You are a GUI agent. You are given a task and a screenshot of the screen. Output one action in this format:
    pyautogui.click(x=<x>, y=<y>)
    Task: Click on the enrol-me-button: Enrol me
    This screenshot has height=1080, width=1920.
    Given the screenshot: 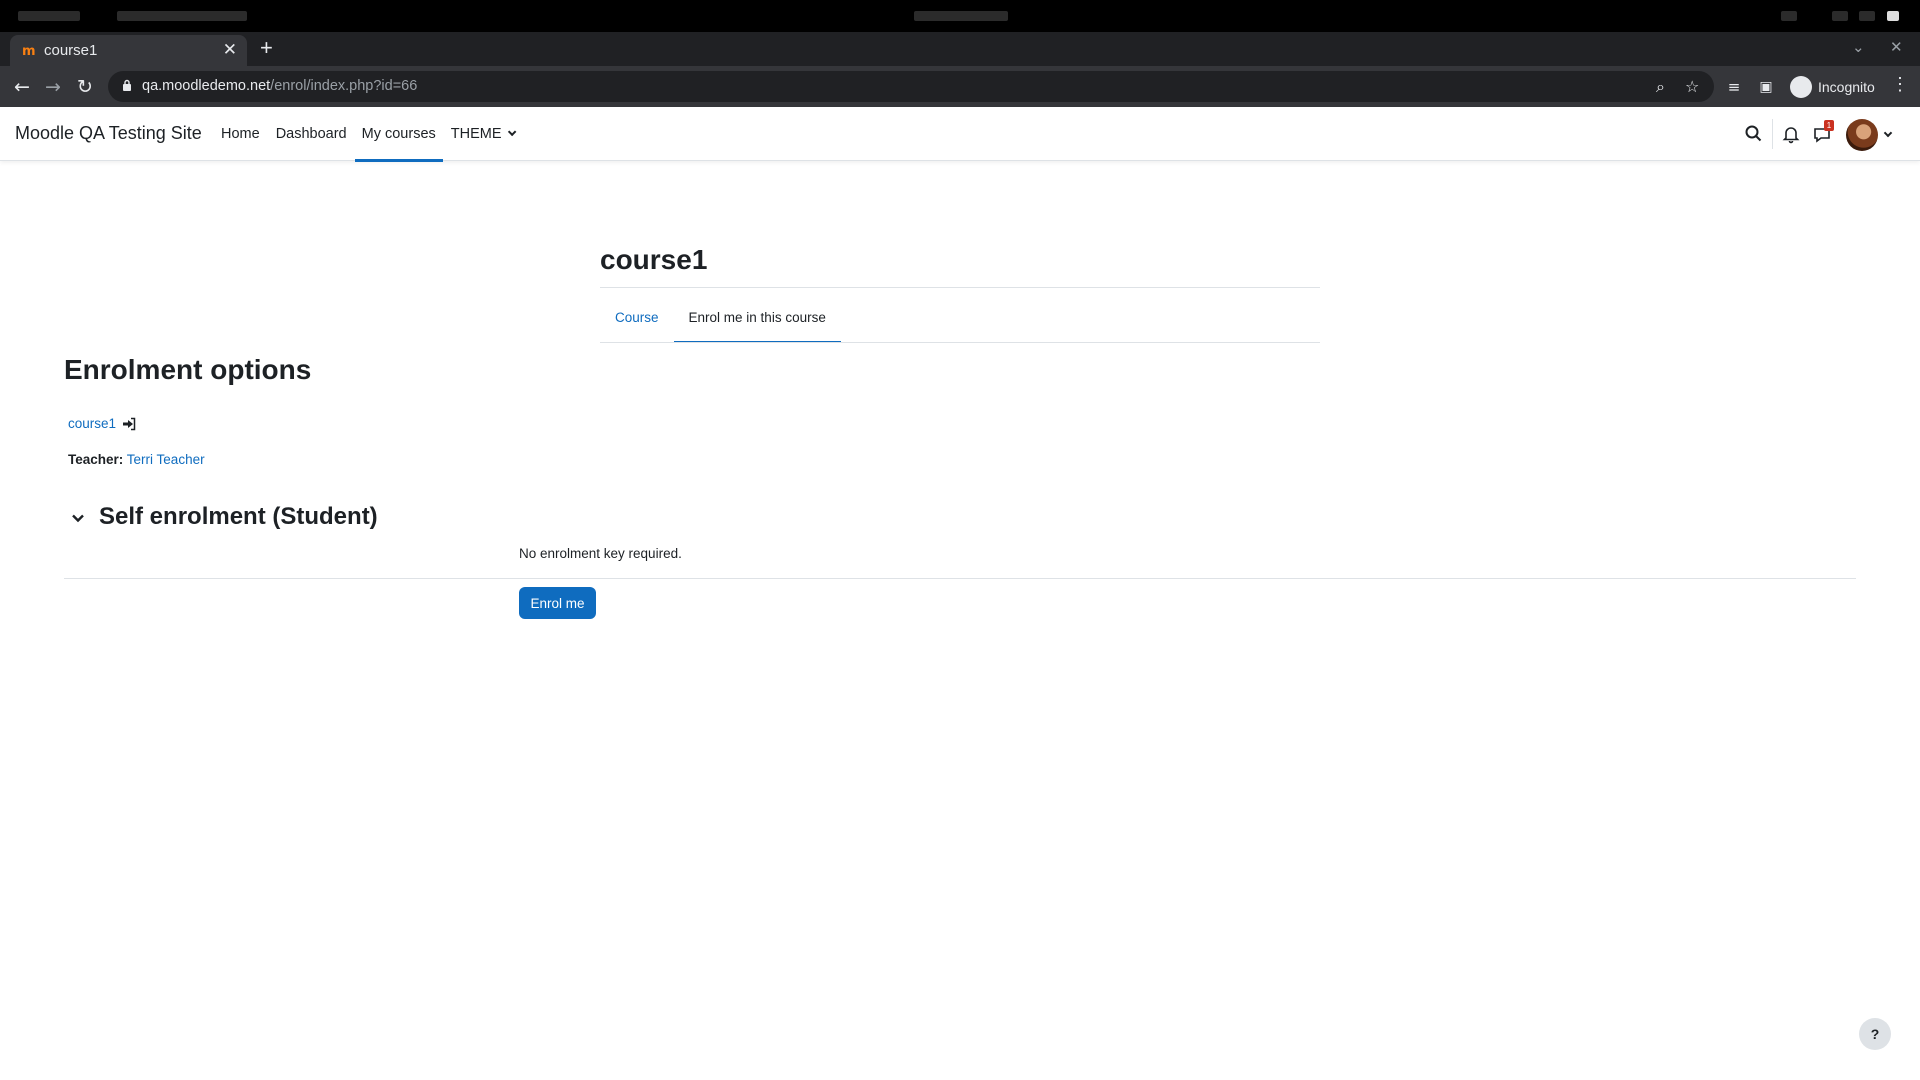 What is the action you would take?
    pyautogui.click(x=557, y=603)
    